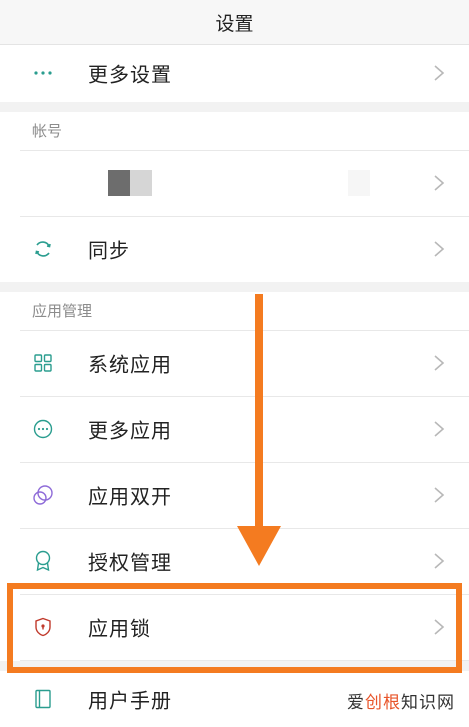 The height and width of the screenshot is (727, 469). I want to click on annotation-arrow-head, so click(259, 546).